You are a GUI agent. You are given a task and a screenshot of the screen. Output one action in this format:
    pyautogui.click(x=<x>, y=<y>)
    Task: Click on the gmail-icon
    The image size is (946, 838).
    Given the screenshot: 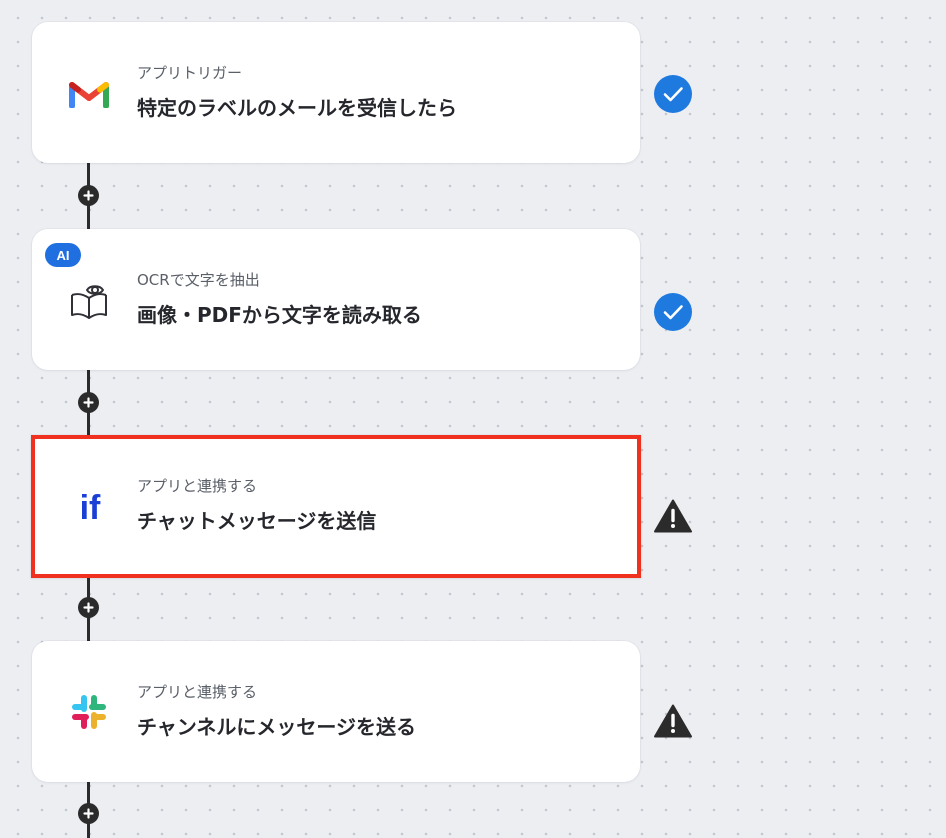 What is the action you would take?
    pyautogui.click(x=89, y=93)
    